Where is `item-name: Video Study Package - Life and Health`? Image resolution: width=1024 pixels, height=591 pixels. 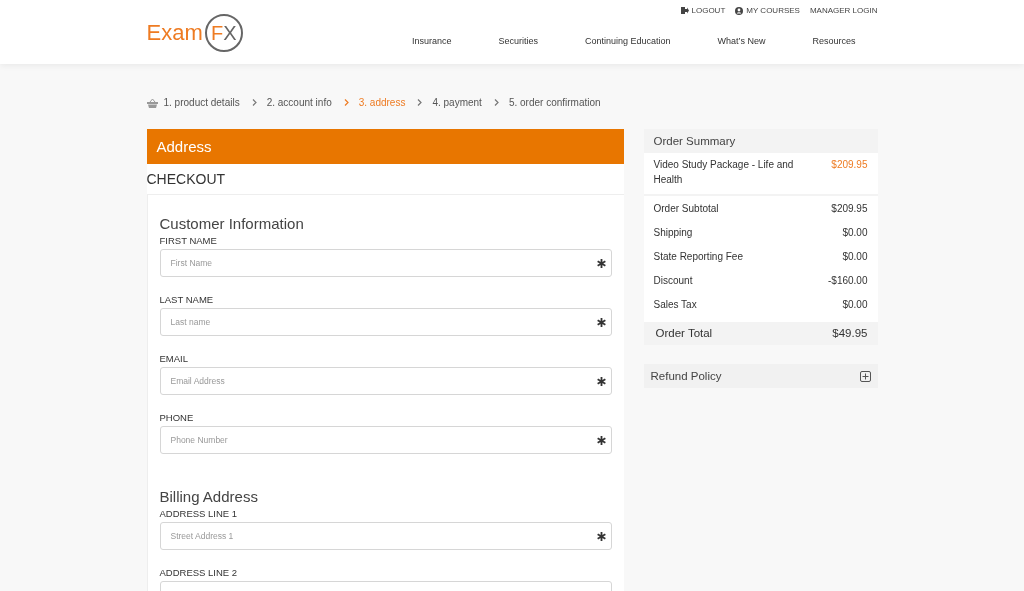 item-name: Video Study Package - Life and Health is located at coordinates (724, 172).